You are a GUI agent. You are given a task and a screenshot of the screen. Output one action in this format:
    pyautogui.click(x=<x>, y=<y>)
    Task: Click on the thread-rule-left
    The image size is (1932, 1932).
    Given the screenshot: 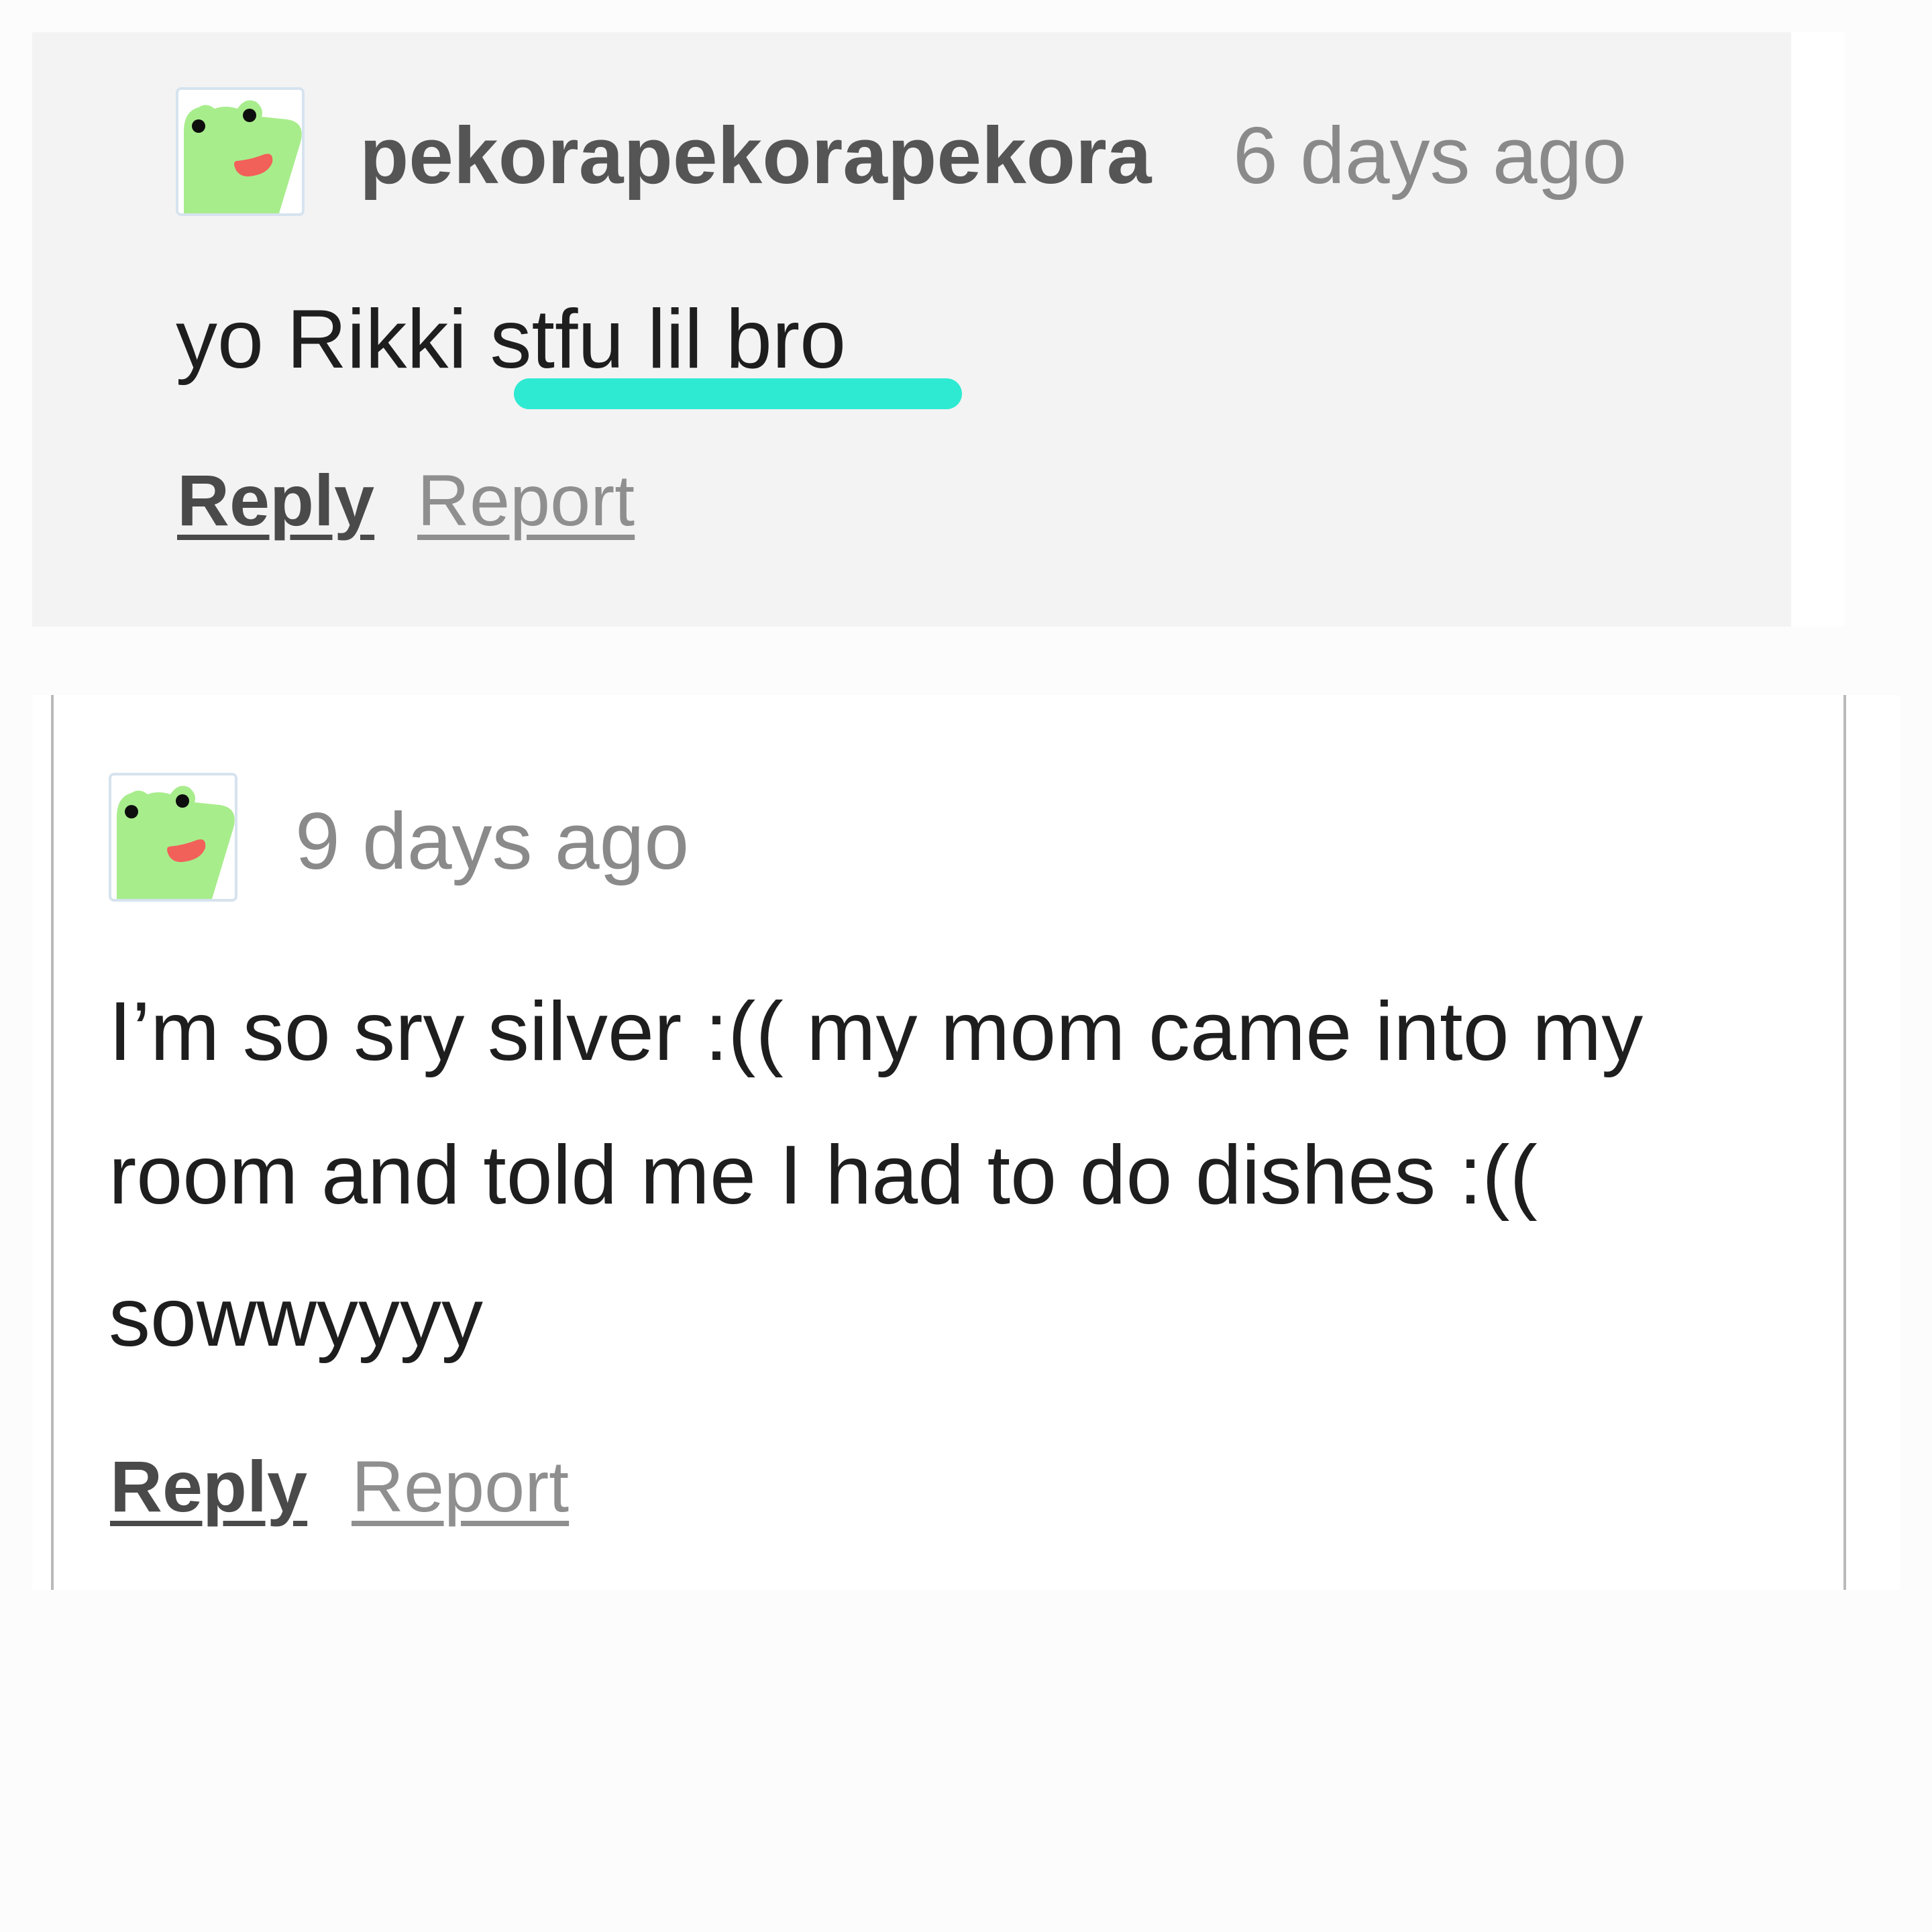 What is the action you would take?
    pyautogui.click(x=52, y=1142)
    